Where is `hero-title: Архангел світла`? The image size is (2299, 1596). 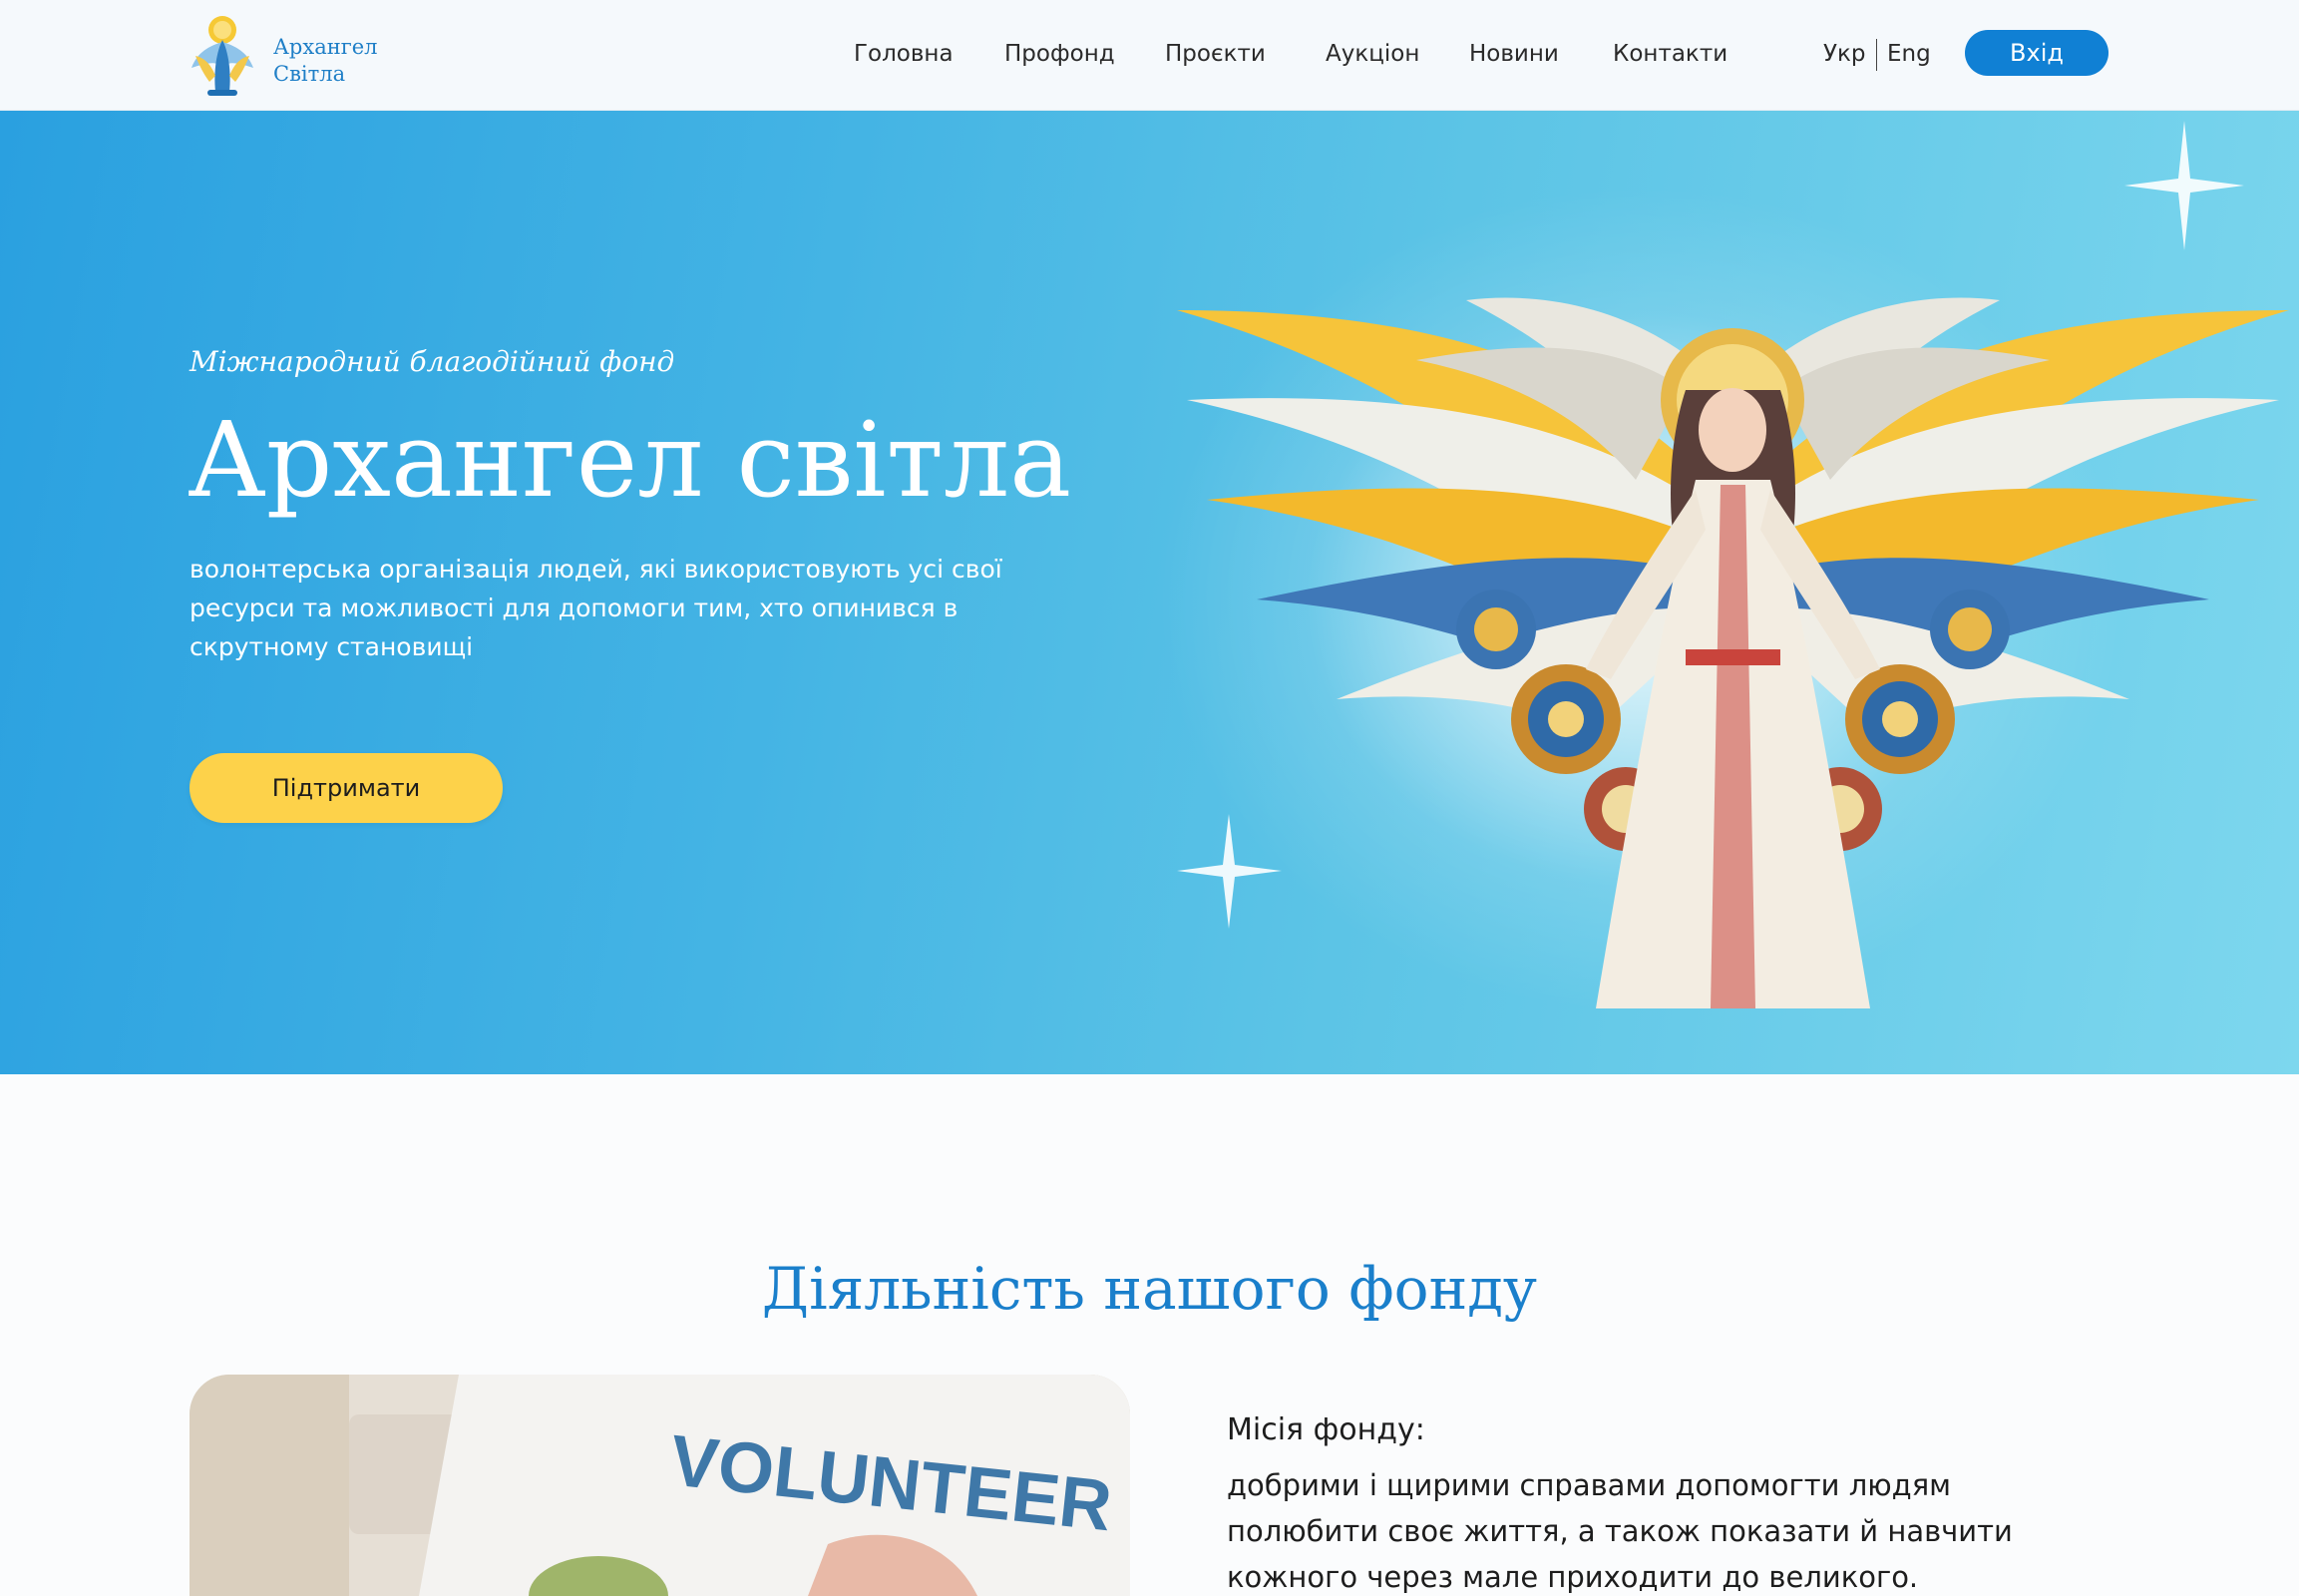 hero-title: Архангел світла is located at coordinates (630, 460).